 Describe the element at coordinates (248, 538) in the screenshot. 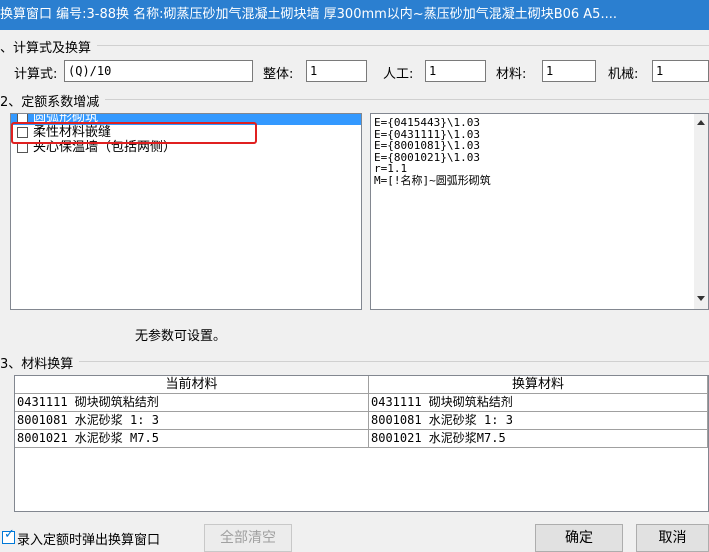

I see `clear-all-button: 全部清空` at that location.